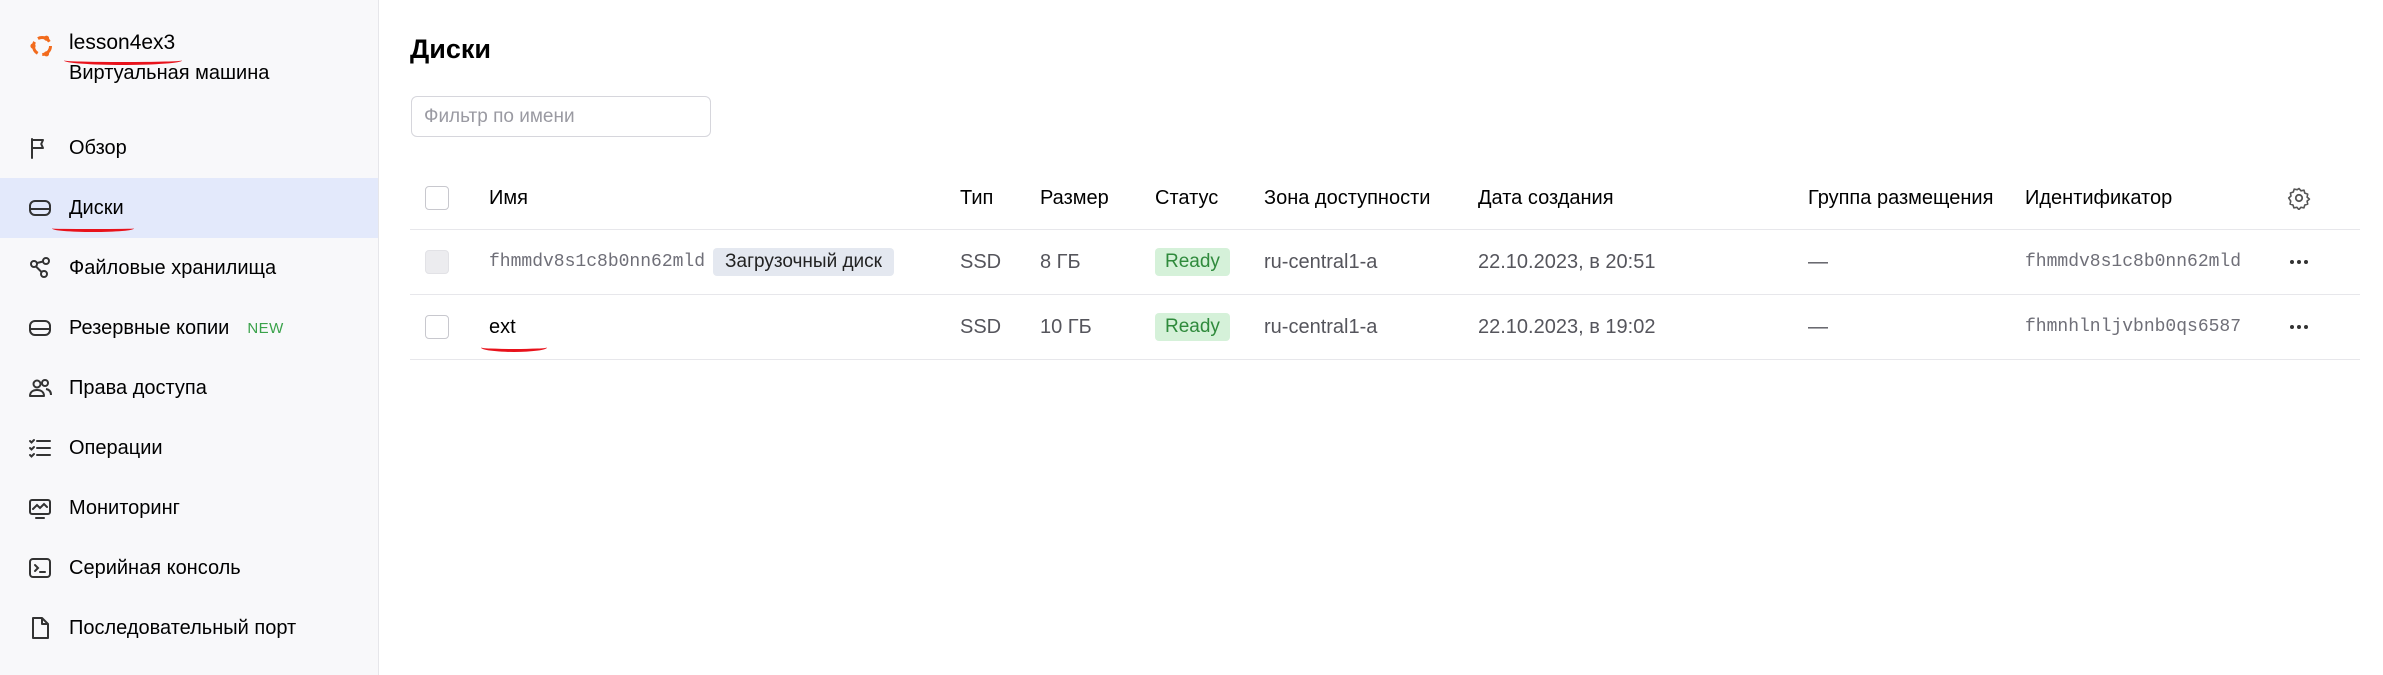 The width and height of the screenshot is (2383, 675). Describe the element at coordinates (437, 198) in the screenshot. I see `select-all-checkbox` at that location.